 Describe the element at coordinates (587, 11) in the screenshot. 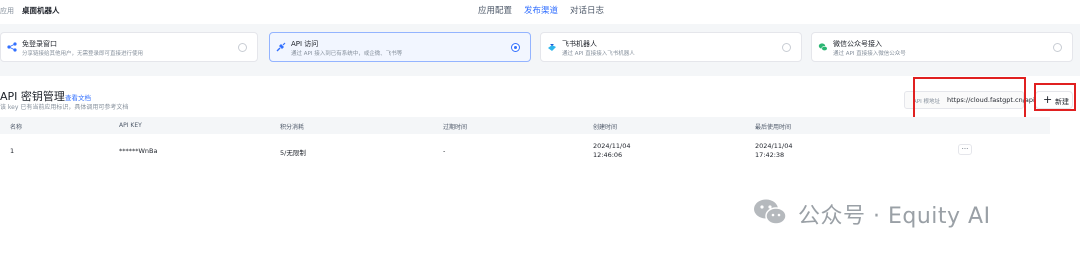

I see `tab-chat-logs: 对话日志` at that location.